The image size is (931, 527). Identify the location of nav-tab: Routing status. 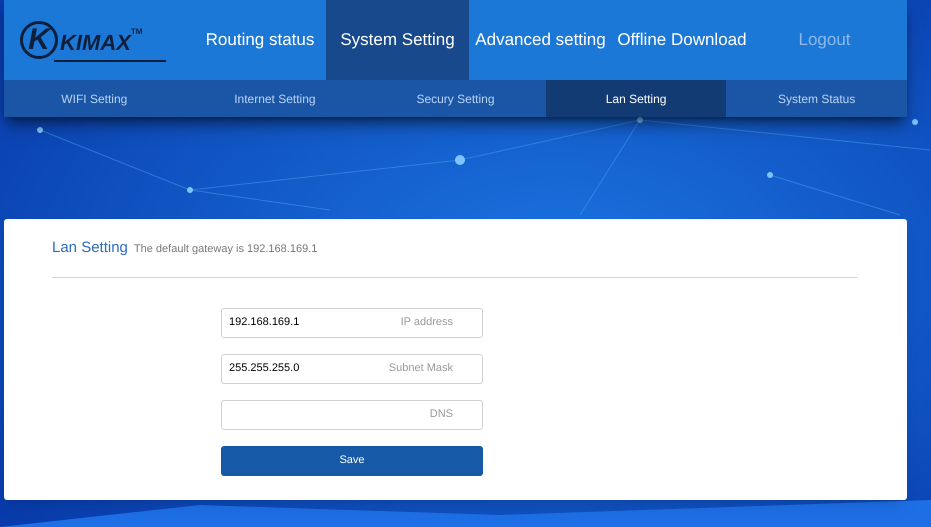
(260, 40).